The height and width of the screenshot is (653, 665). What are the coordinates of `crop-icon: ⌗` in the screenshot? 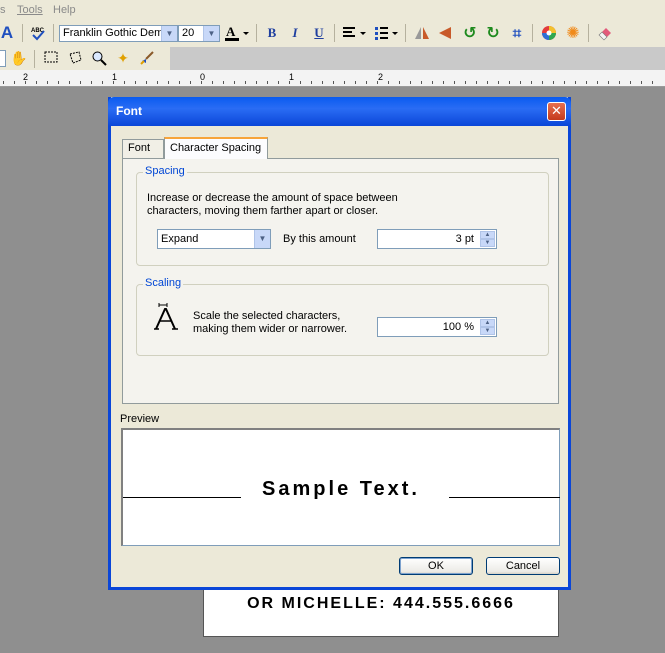 It's located at (517, 33).